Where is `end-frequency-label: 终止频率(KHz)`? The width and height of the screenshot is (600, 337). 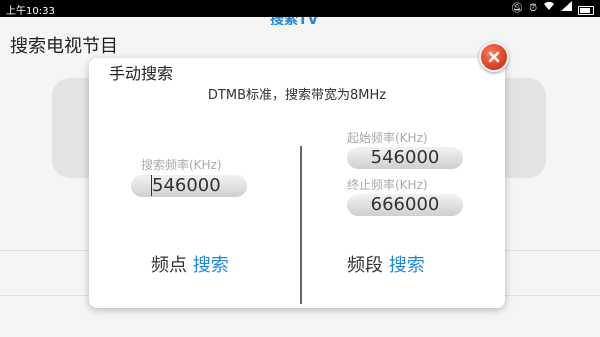
end-frequency-label: 终止频率(KHz) is located at coordinates (387, 185).